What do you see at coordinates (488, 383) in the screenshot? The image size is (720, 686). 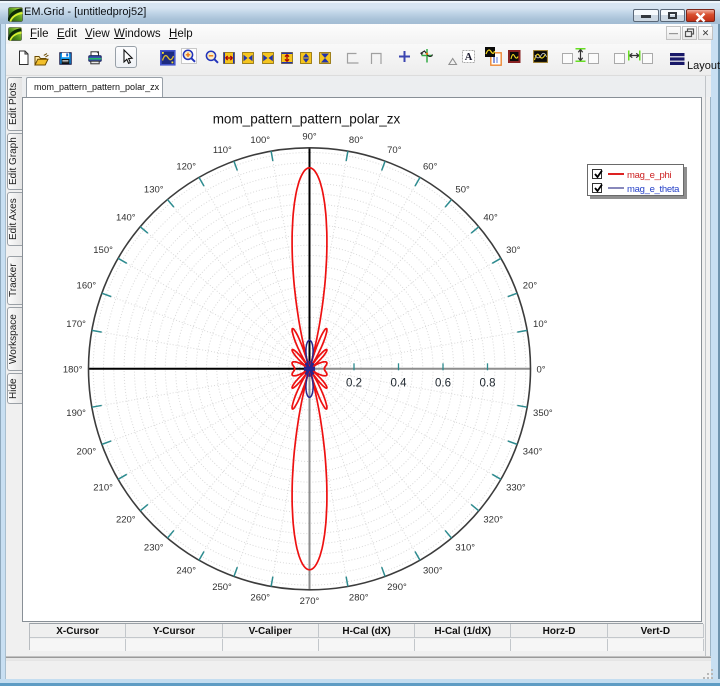 I see `svg-text: 0.8` at bounding box center [488, 383].